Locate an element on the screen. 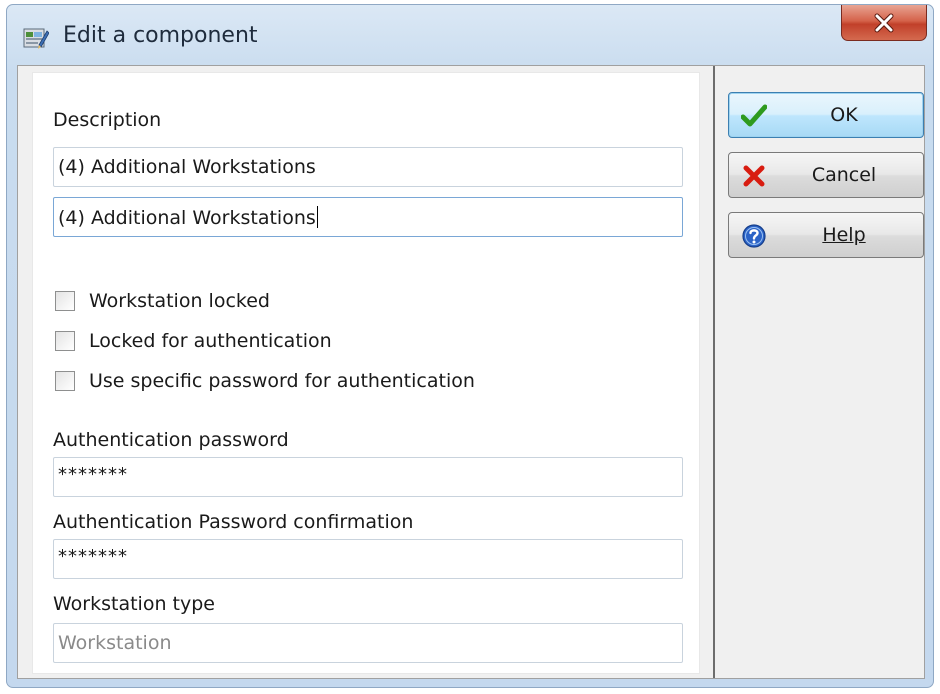 This screenshot has width=940, height=694. cancel-button: Cancel is located at coordinates (826, 175).